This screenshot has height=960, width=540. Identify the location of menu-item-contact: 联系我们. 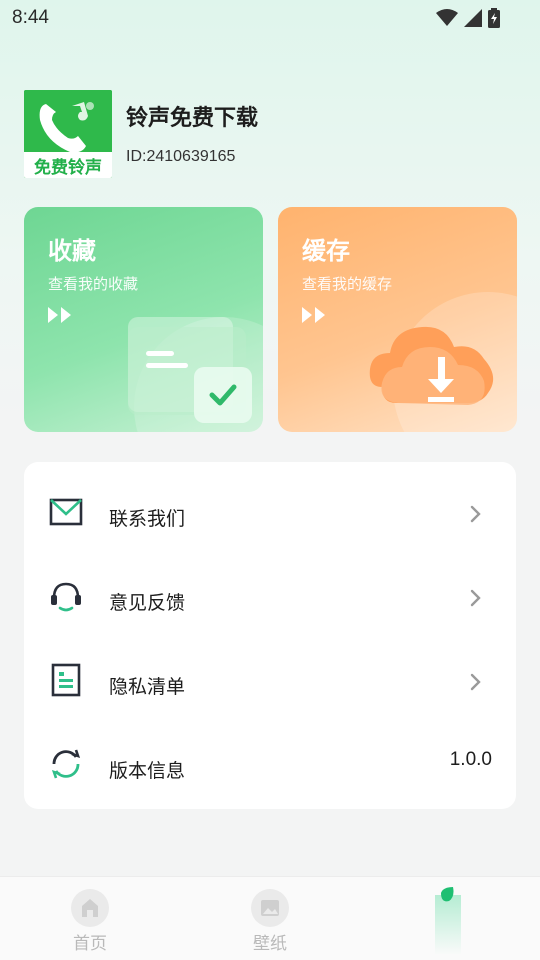
(270, 510).